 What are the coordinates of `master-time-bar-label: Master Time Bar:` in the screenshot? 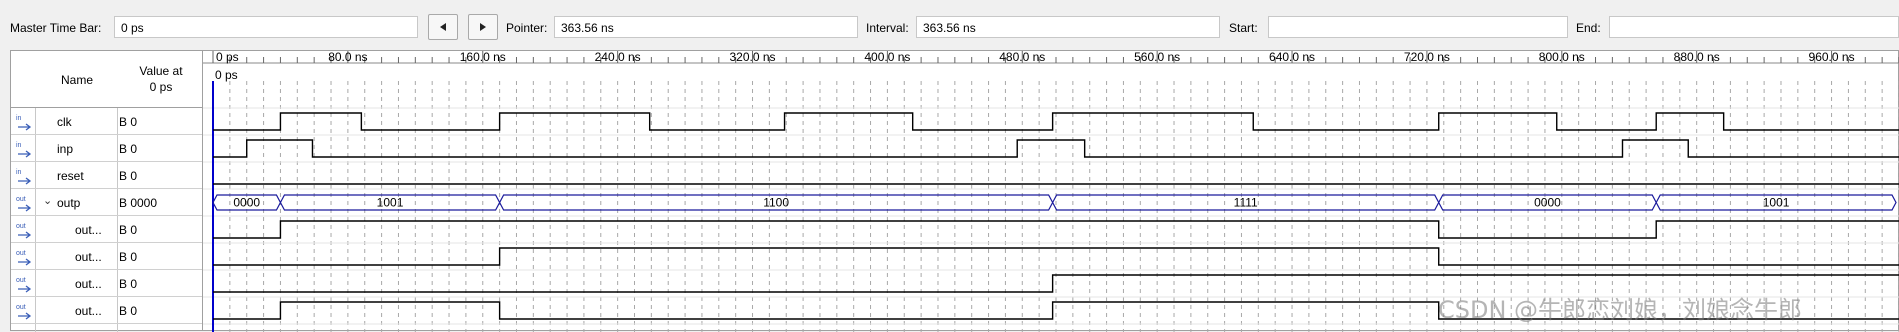 It's located at (56, 28).